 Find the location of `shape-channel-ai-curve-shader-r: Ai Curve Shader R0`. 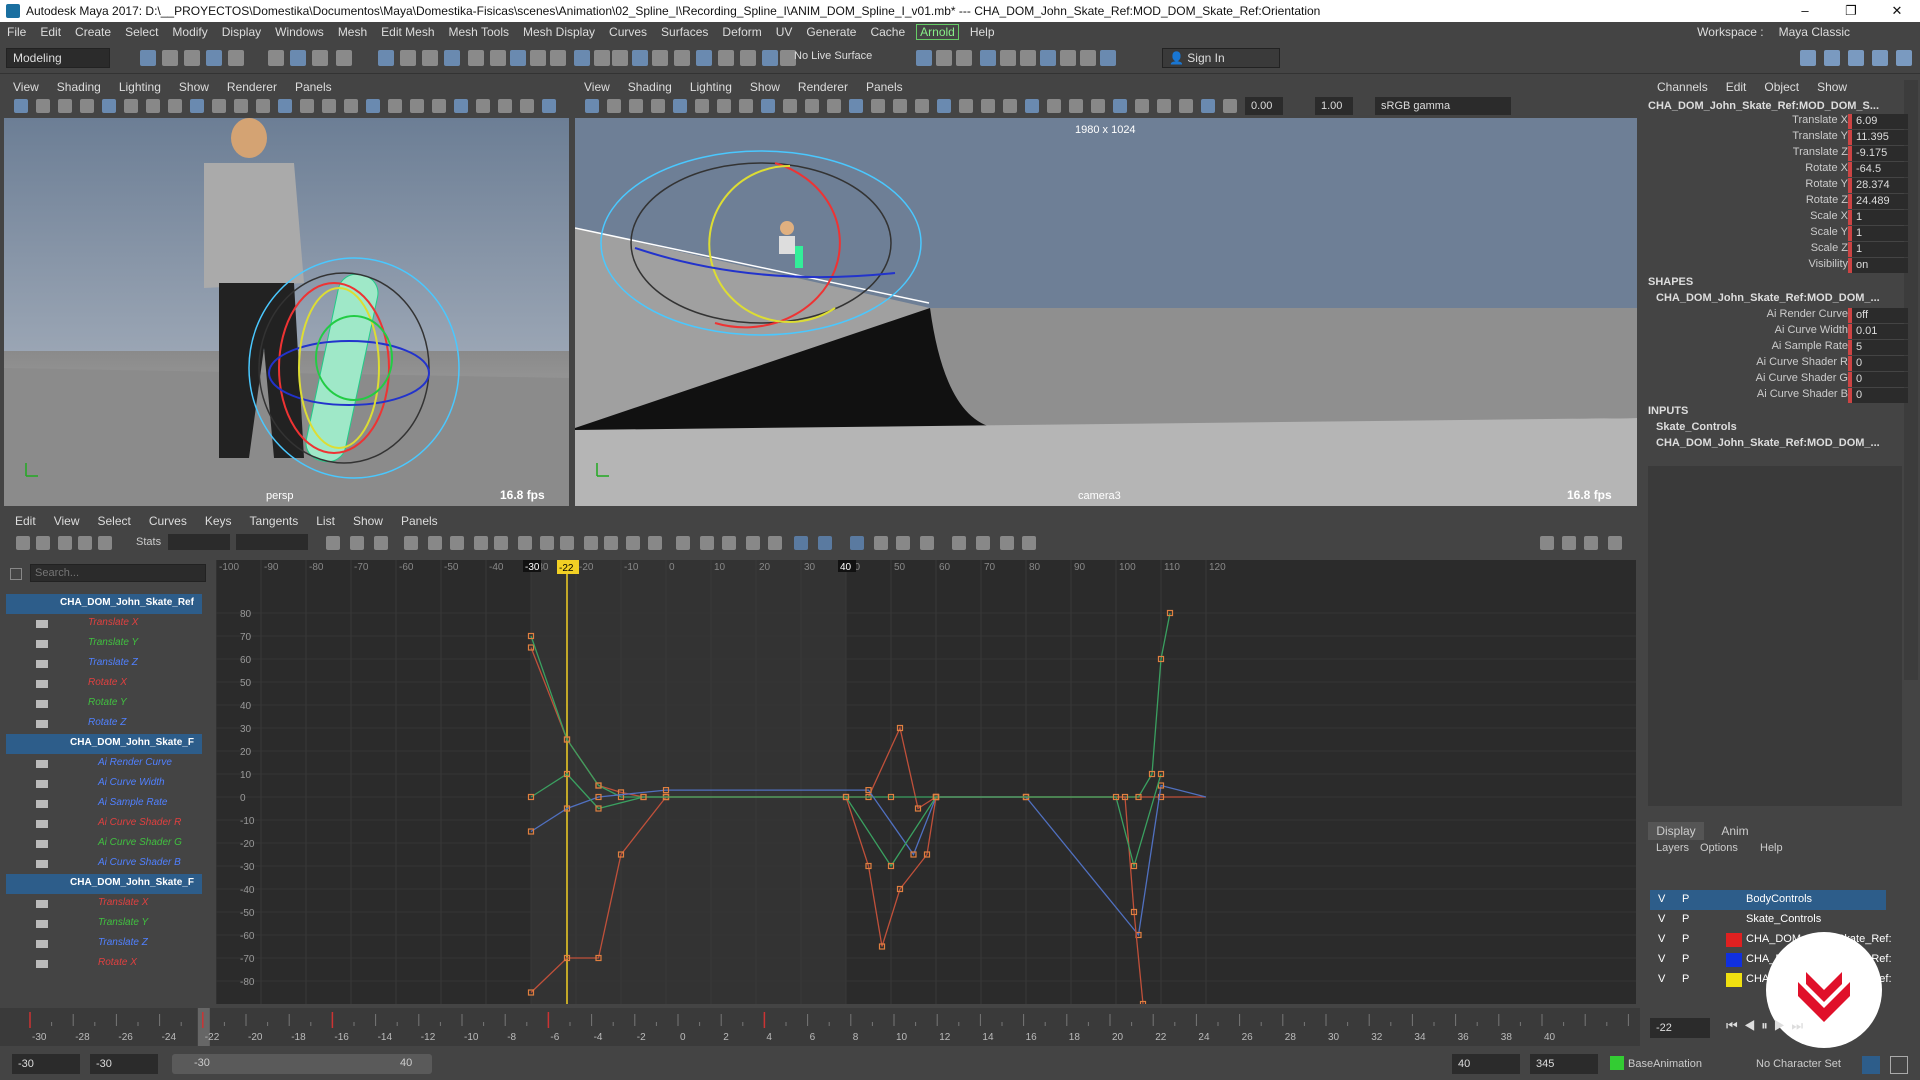

shape-channel-ai-curve-shader-r: Ai Curve Shader R0 is located at coordinates (1779, 364).